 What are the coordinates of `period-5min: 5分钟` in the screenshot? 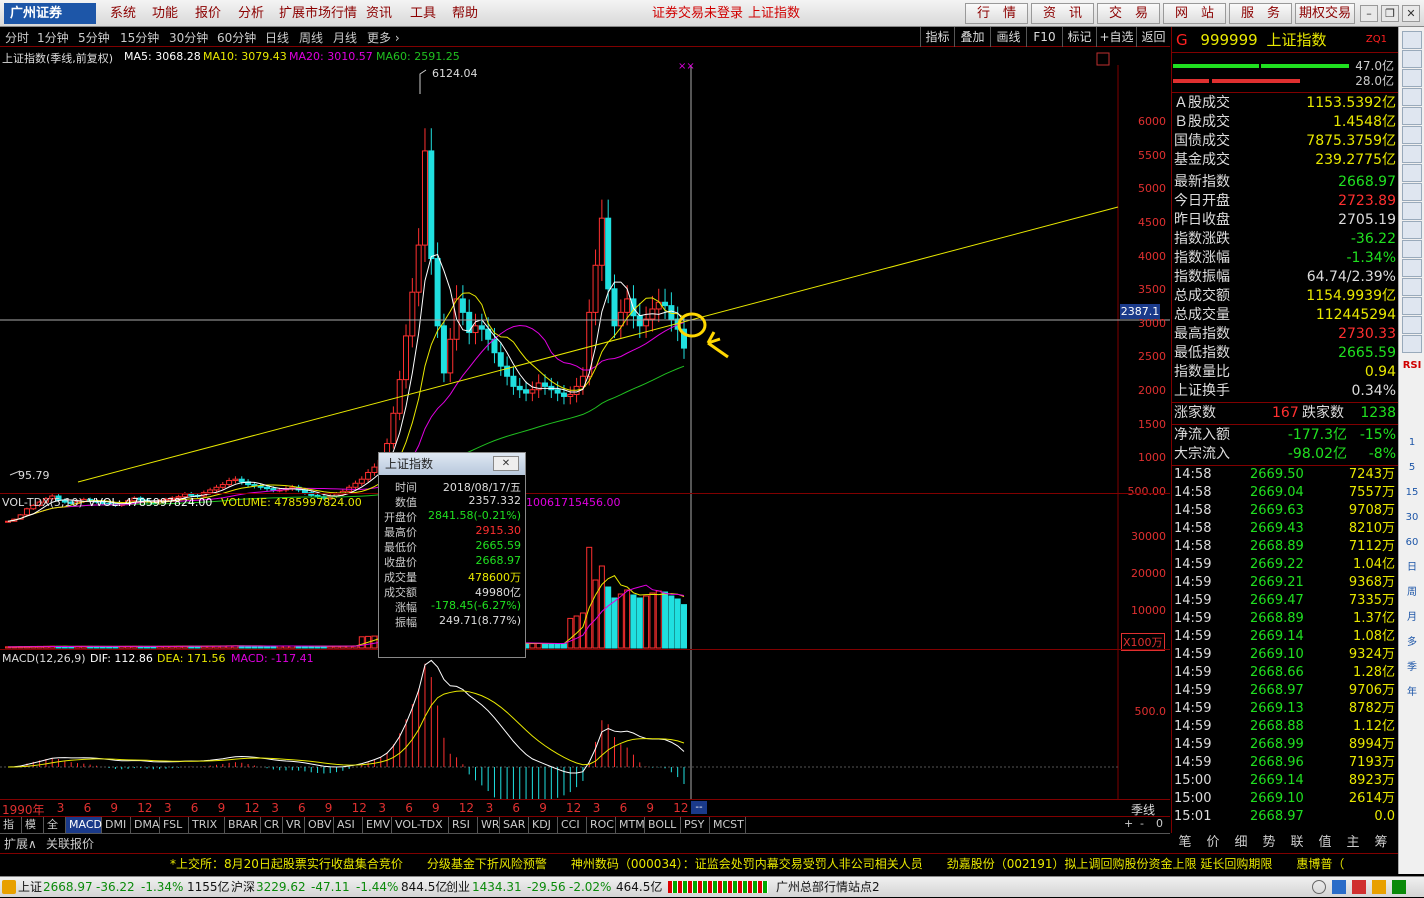 It's located at (94, 37).